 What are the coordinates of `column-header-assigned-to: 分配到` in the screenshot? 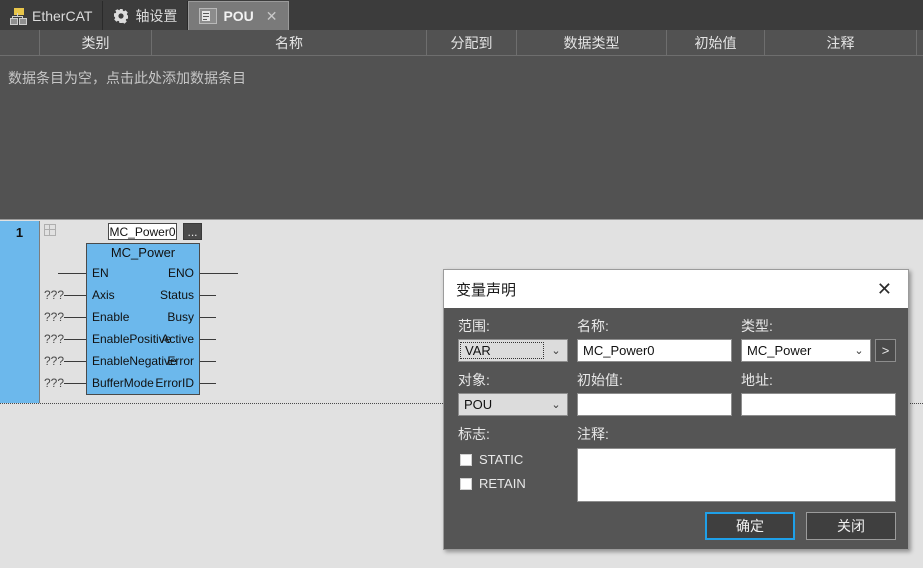 It's located at (472, 43).